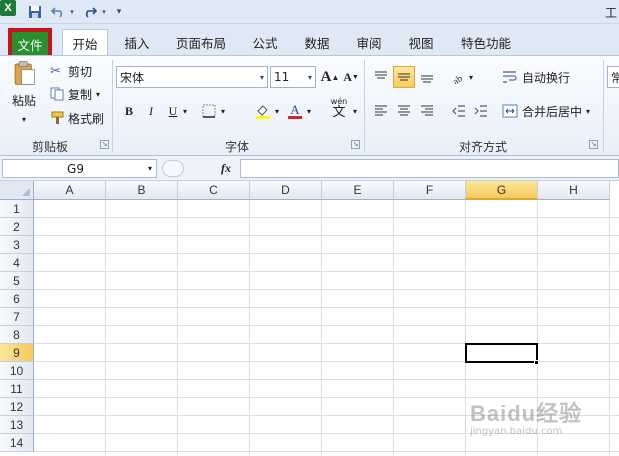 The image size is (619, 456). What do you see at coordinates (501, 353) in the screenshot?
I see `active-cell` at bounding box center [501, 353].